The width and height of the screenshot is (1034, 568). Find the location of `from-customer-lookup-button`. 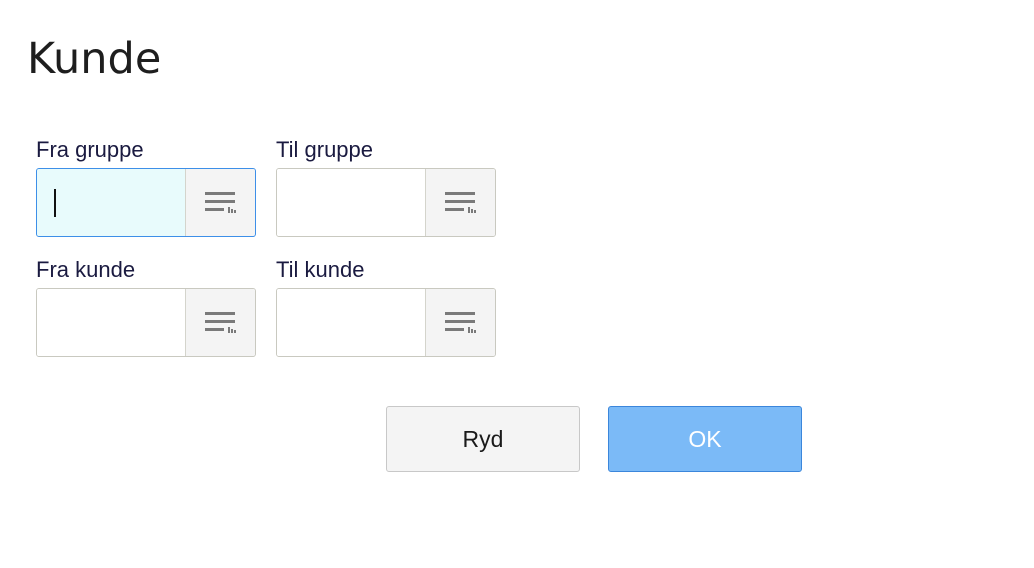

from-customer-lookup-button is located at coordinates (220, 322).